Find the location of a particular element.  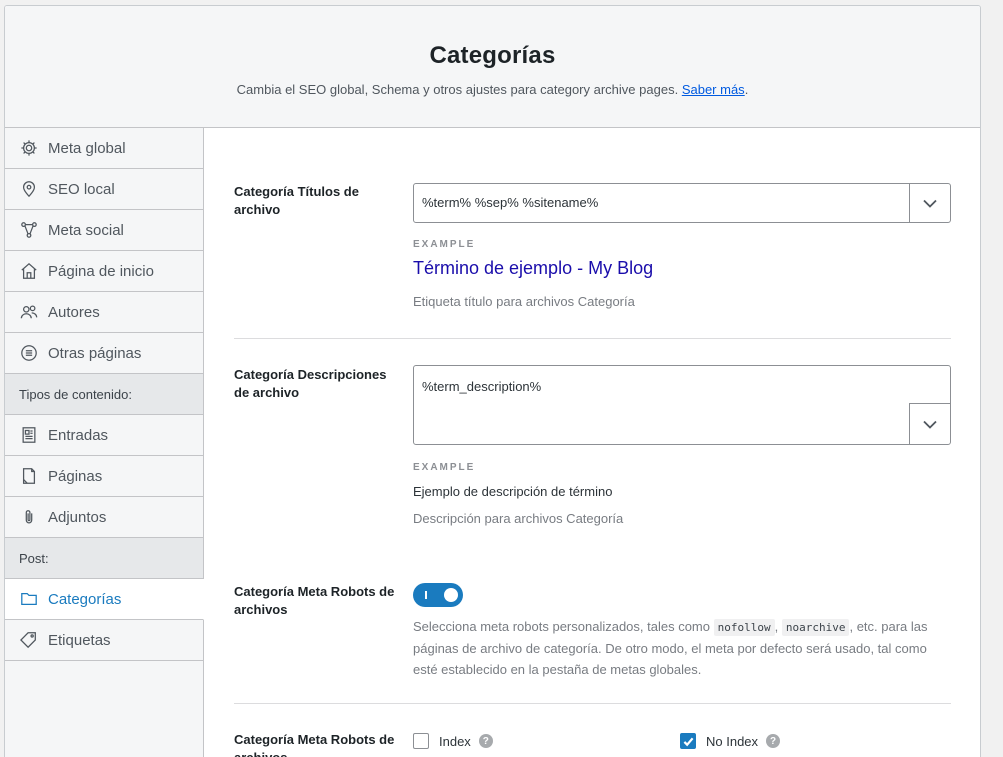

example-description: Ejemplo de descripción de término is located at coordinates (513, 491).